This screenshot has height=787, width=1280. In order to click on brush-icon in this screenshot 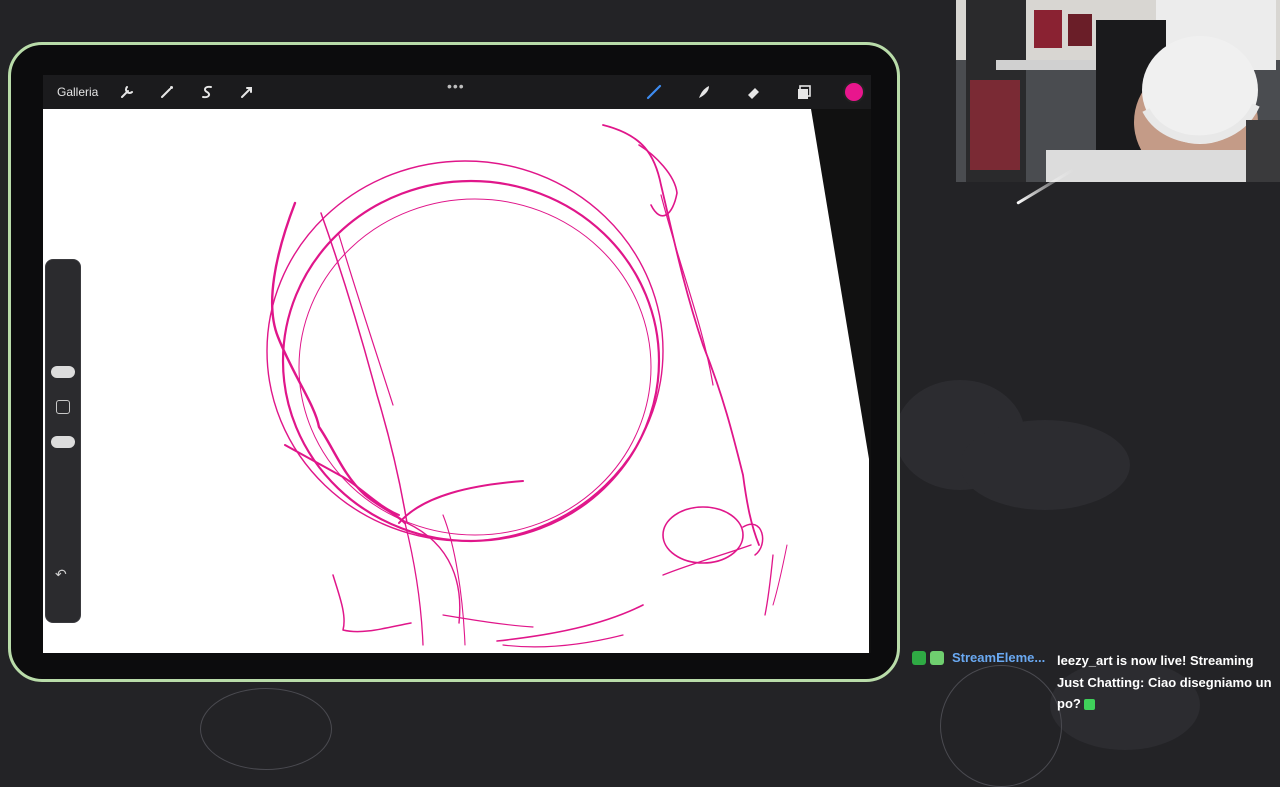, I will do `click(654, 92)`.